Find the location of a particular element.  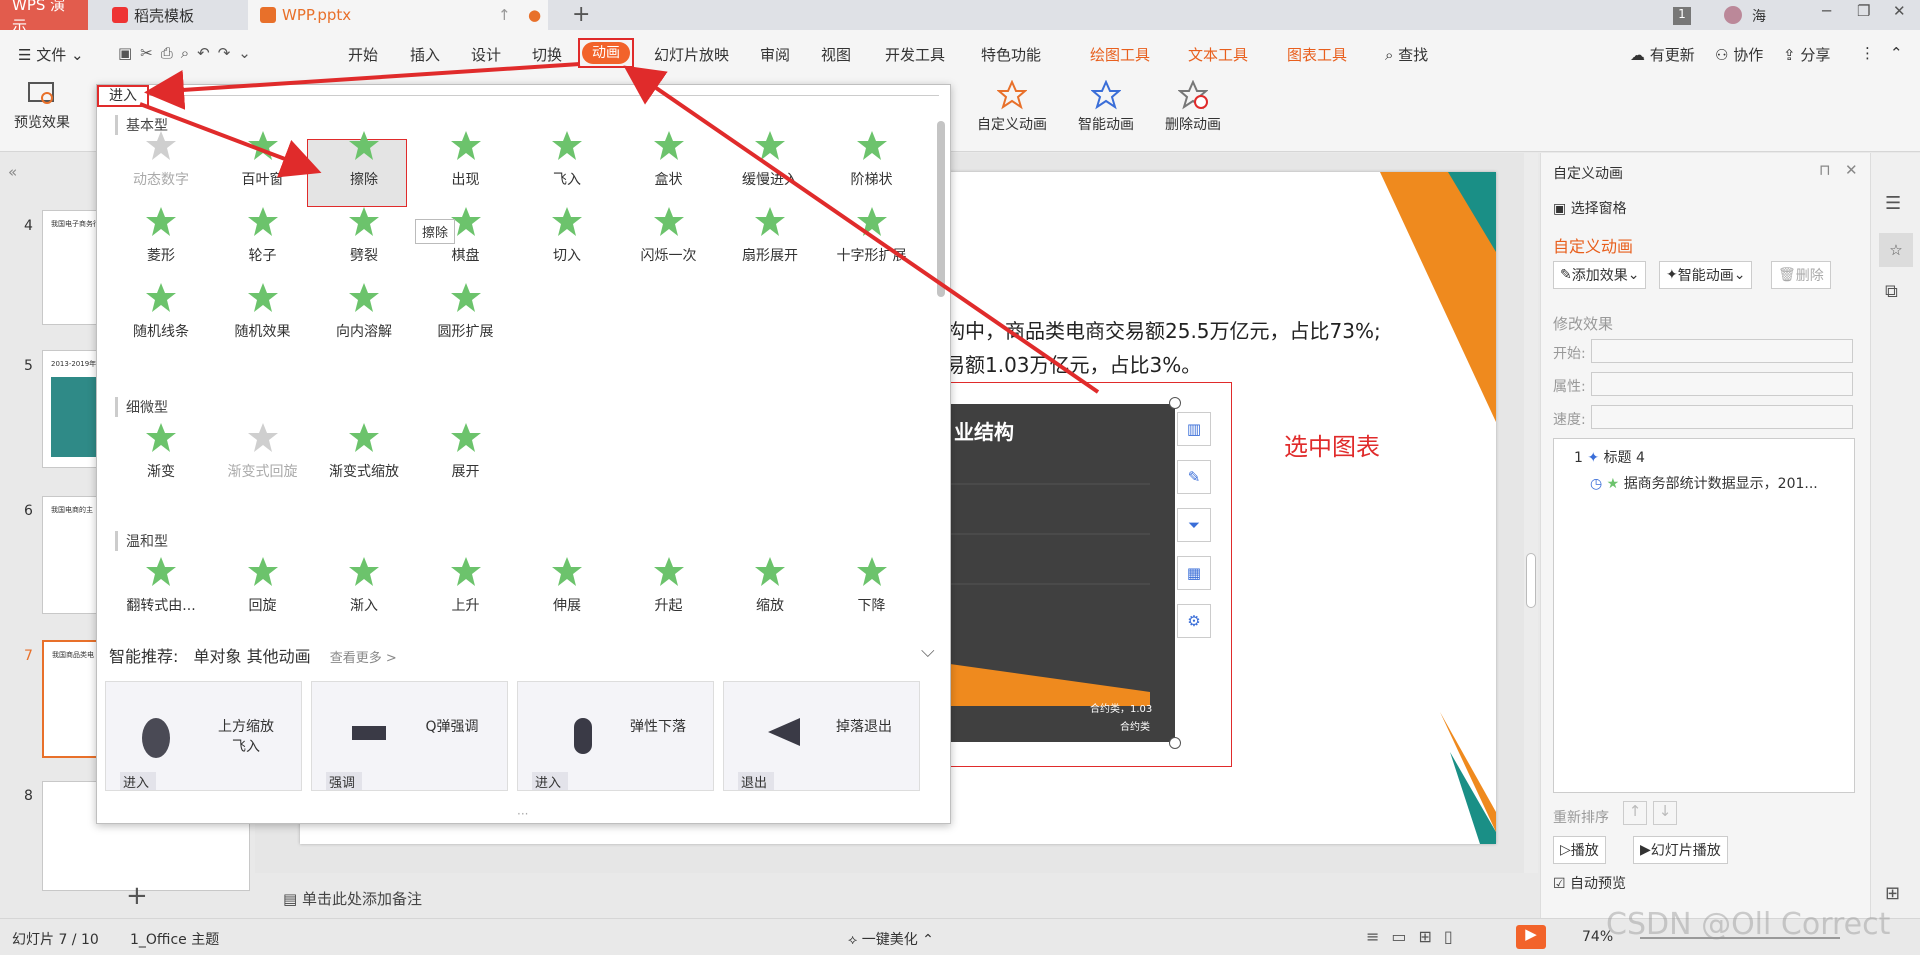

effect-item: 动态数字 is located at coordinates (161, 159).